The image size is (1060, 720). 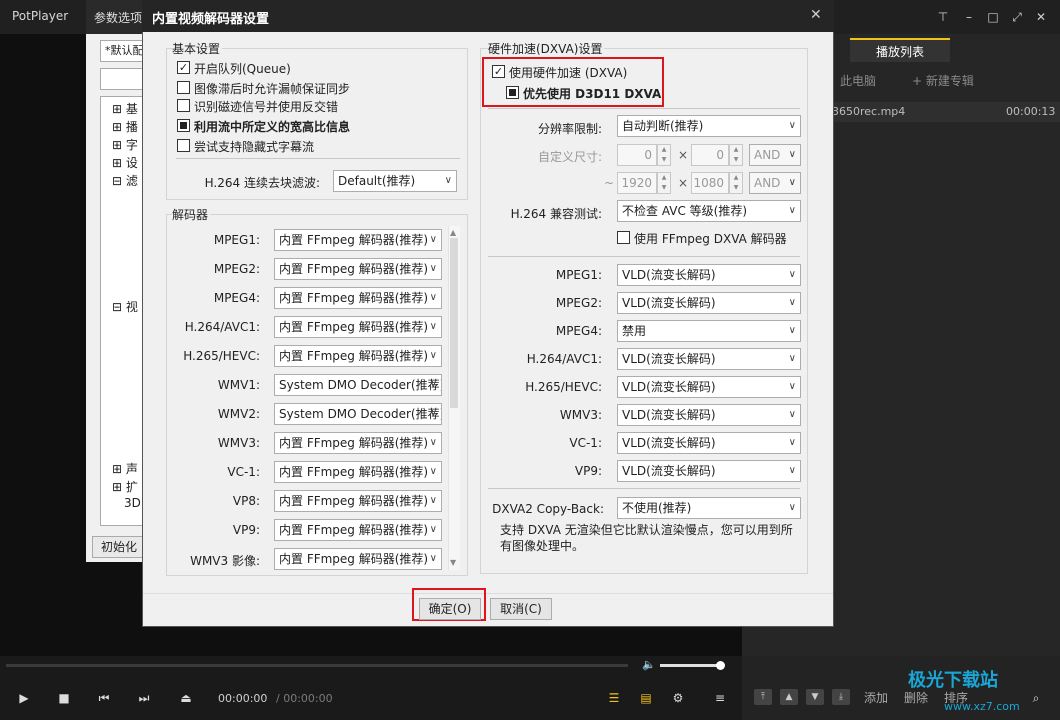 I want to click on decoder-select-value: System DMO Decoder(推荐), so click(x=360, y=414).